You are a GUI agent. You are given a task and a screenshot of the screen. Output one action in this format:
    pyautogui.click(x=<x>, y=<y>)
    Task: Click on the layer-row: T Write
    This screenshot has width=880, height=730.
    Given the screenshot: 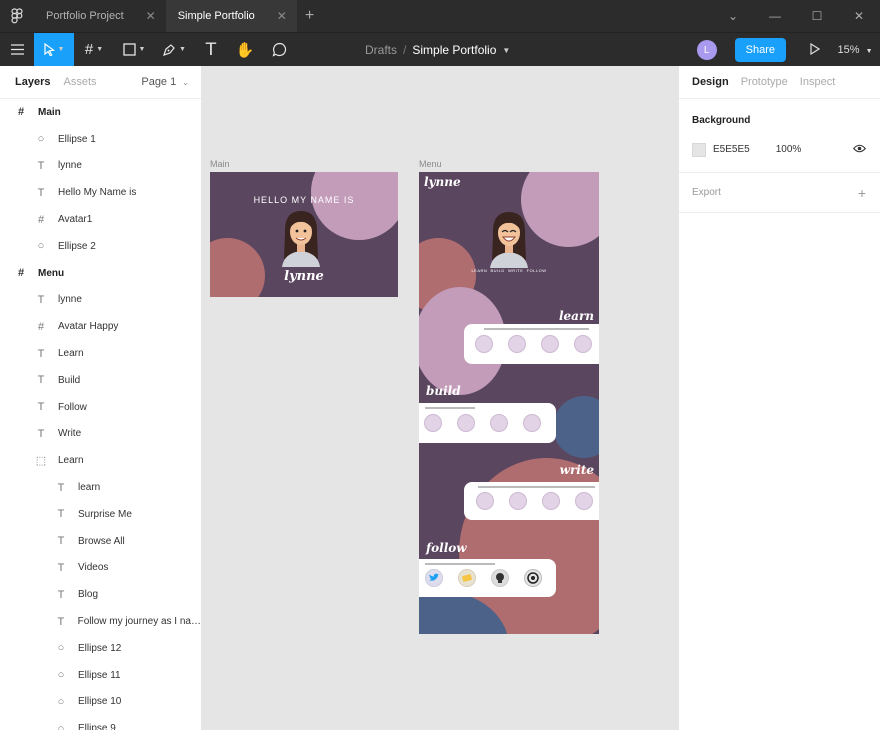 What is the action you would take?
    pyautogui.click(x=100, y=434)
    